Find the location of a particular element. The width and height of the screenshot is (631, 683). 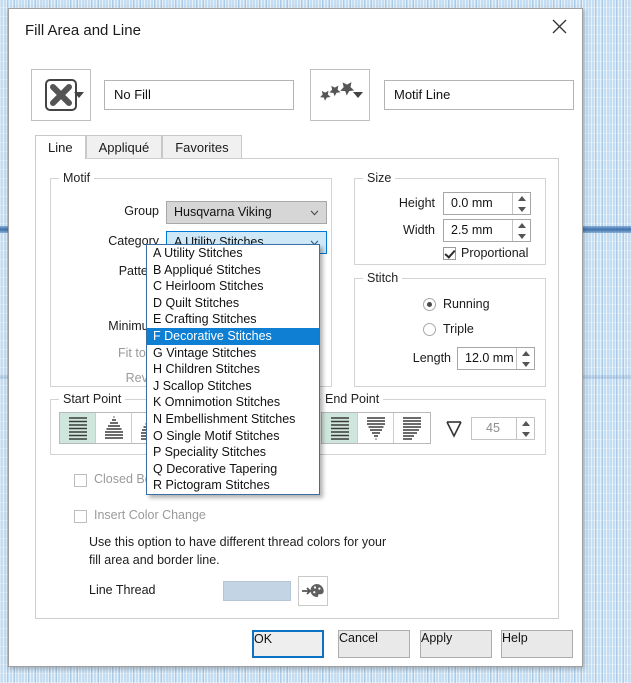

triple-label: Triple is located at coordinates (458, 329).